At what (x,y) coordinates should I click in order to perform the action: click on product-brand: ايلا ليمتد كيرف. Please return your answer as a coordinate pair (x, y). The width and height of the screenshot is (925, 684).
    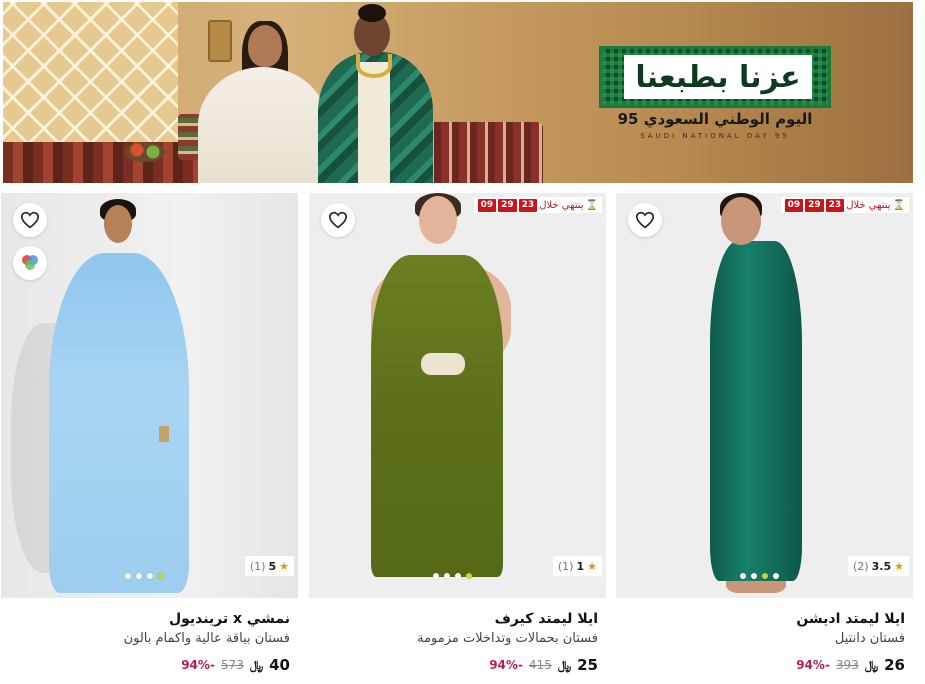
    Looking at the image, I should click on (457, 619).